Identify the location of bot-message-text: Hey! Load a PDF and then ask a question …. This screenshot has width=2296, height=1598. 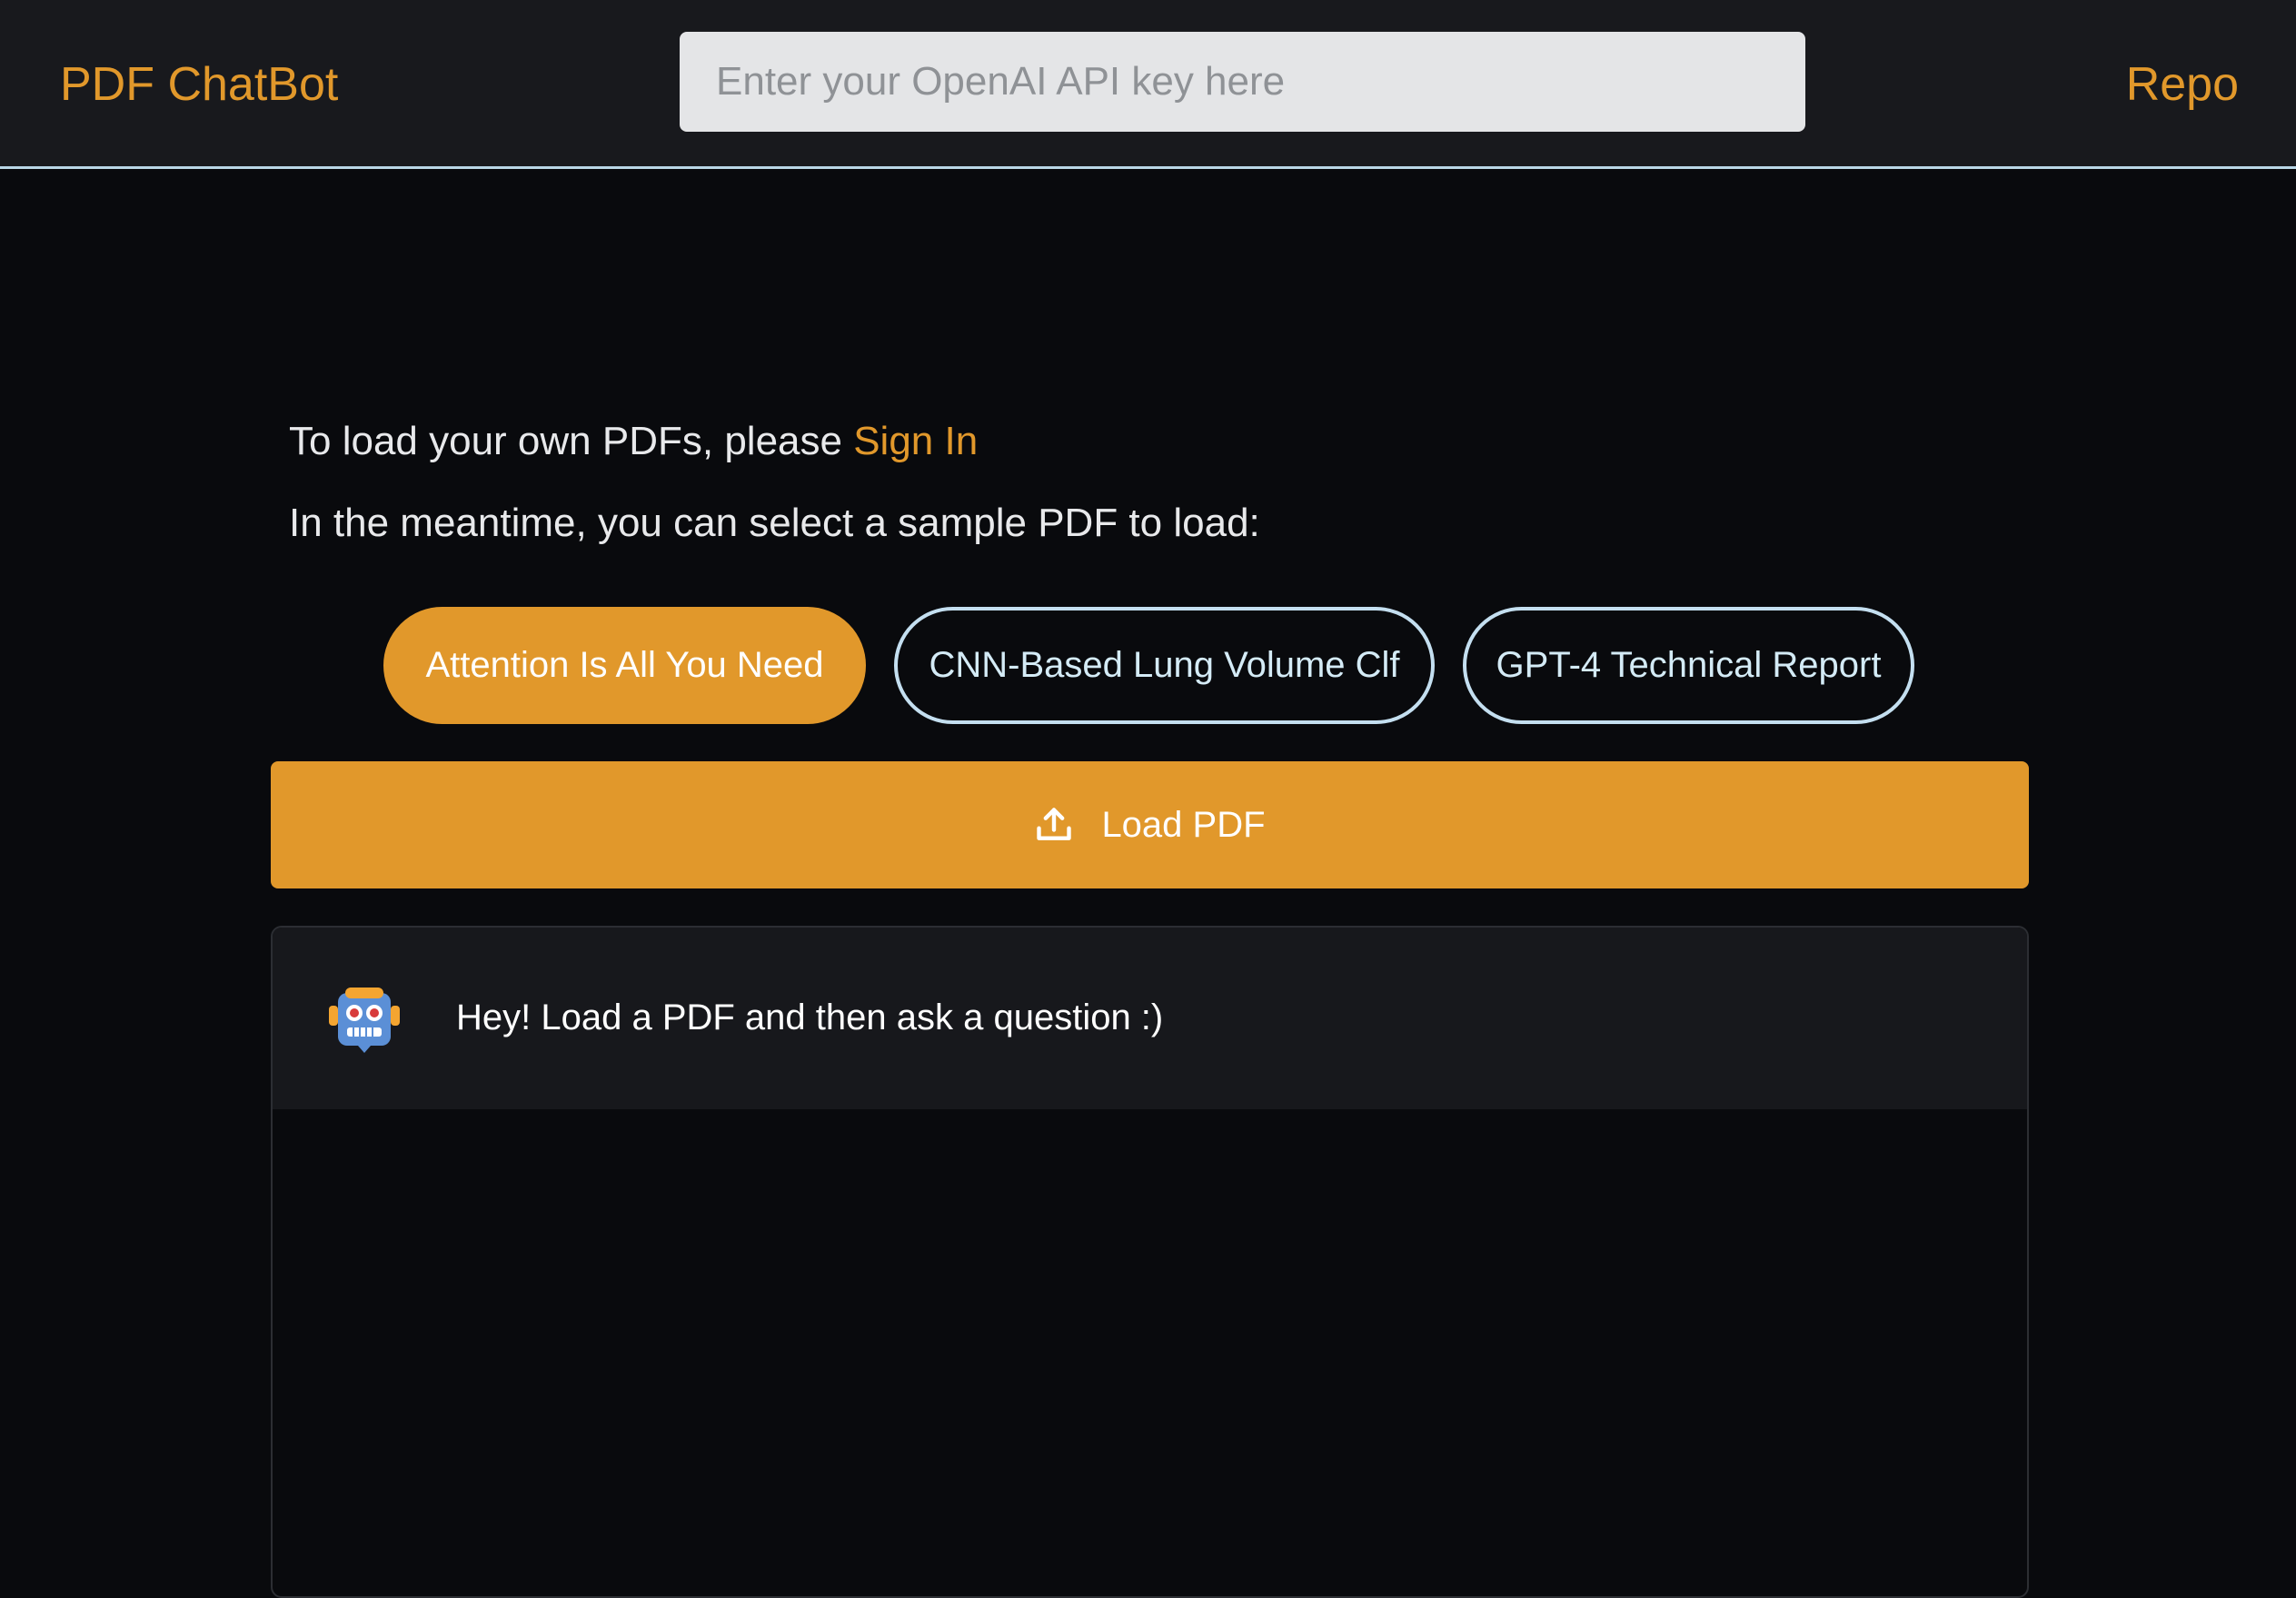
(810, 1017).